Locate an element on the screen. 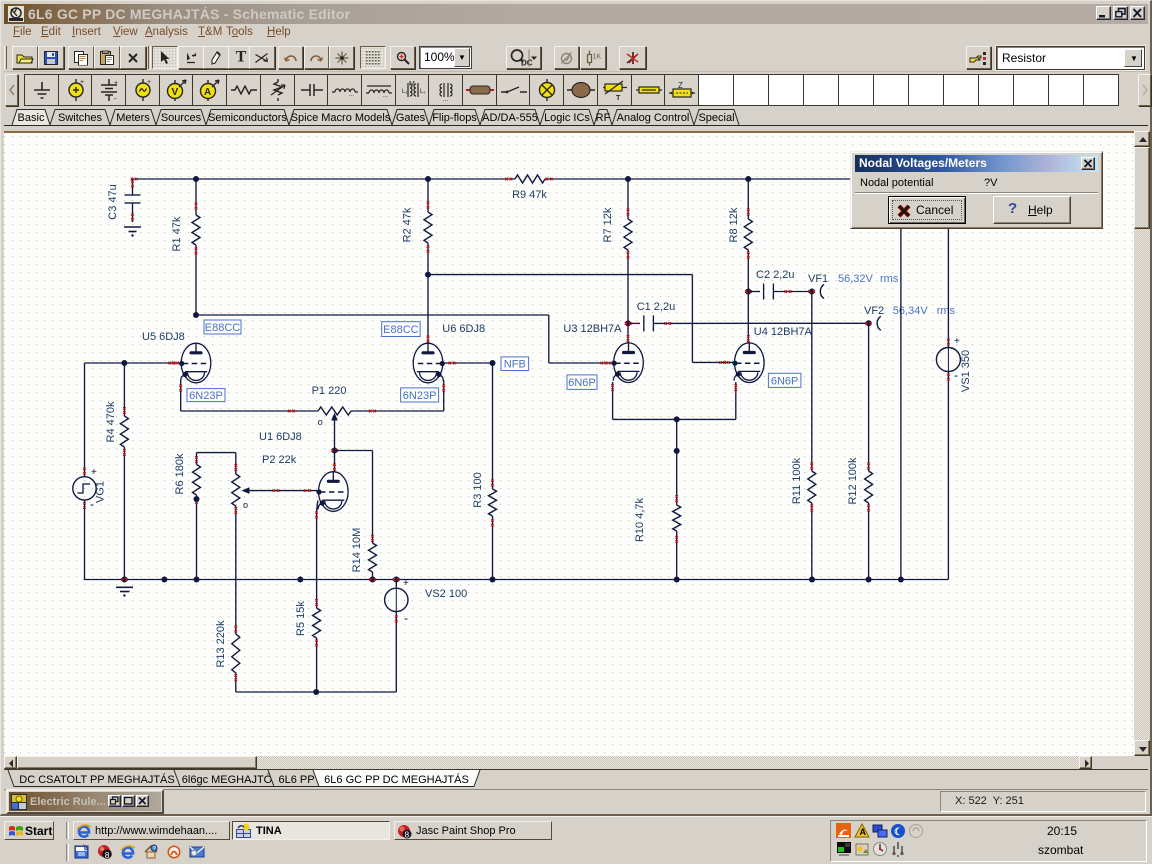 This screenshot has width=1152, height=864. svg-text: 6L6 GC PP DC MEGHAJTÁS is located at coordinates (396, 779).